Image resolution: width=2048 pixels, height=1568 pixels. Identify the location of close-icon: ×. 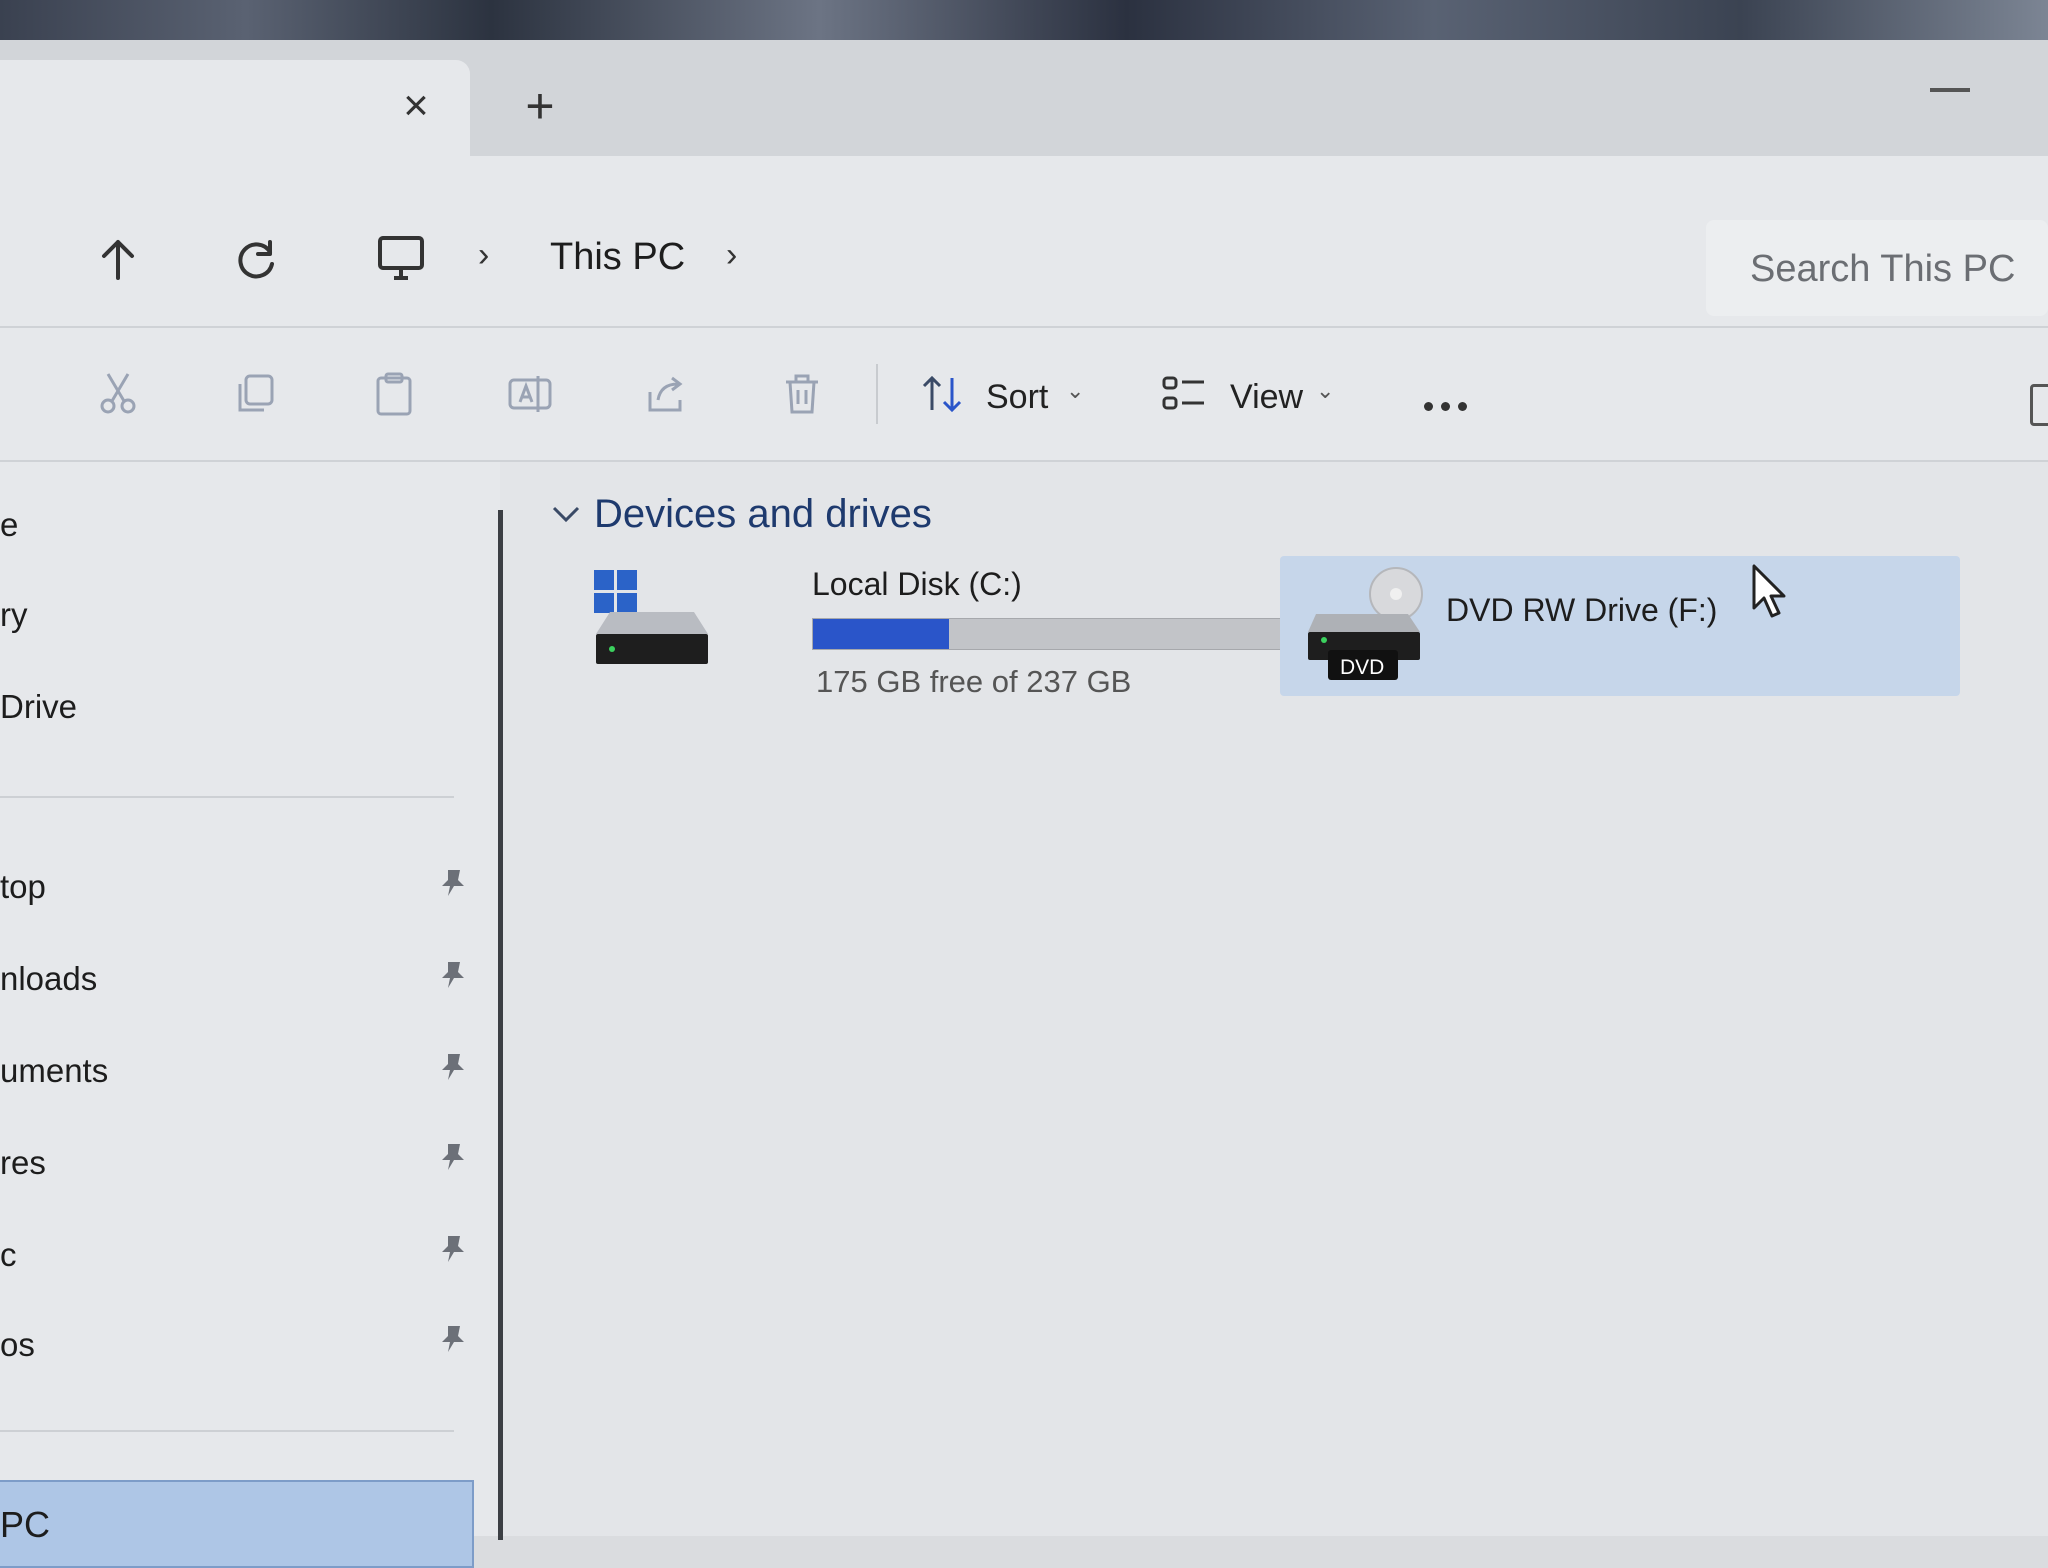
(416, 106).